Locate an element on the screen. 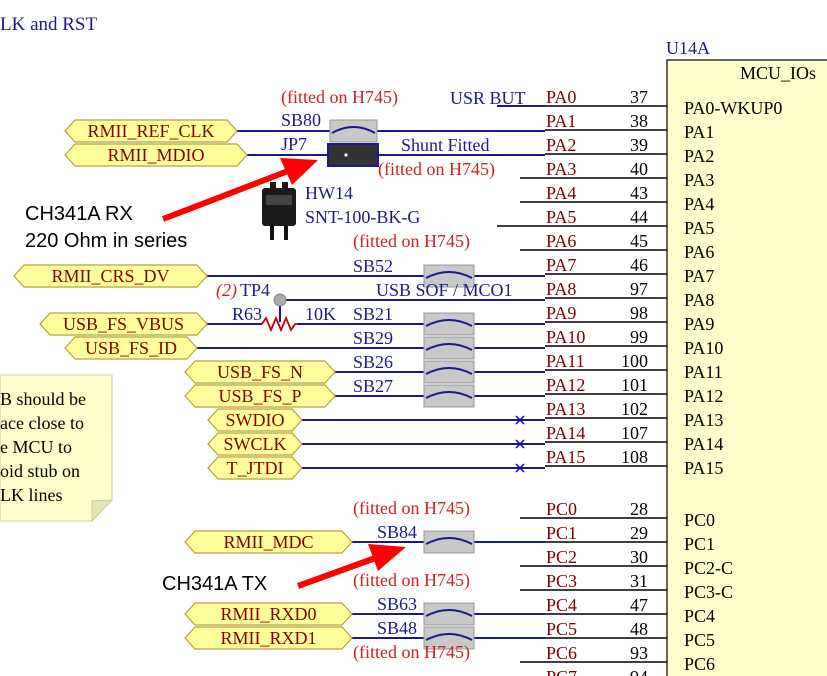  pin-label-pa8: PA8 is located at coordinates (561, 289).